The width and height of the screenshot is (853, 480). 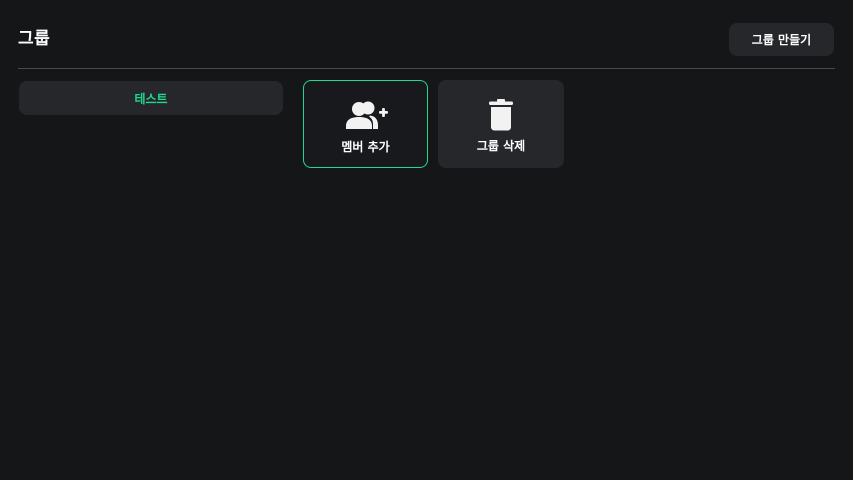 I want to click on delete-group-label: 그룹 삭제, so click(x=501, y=146).